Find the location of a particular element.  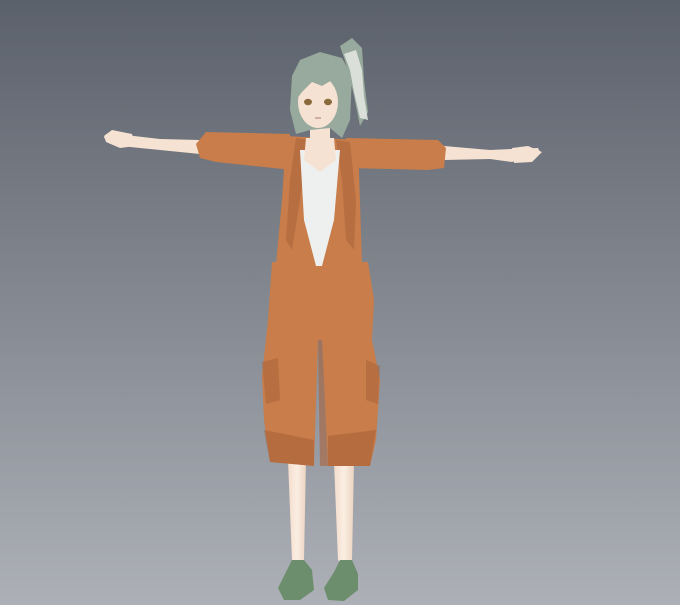

cargo-pocket-right is located at coordinates (373, 382).